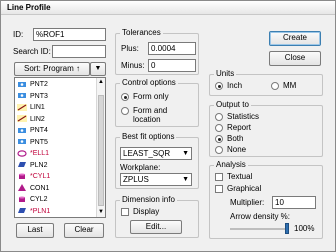 The height and width of the screenshot is (252, 336). Describe the element at coordinates (150, 110) in the screenshot. I see `form-and-location-label-1: Form and` at that location.